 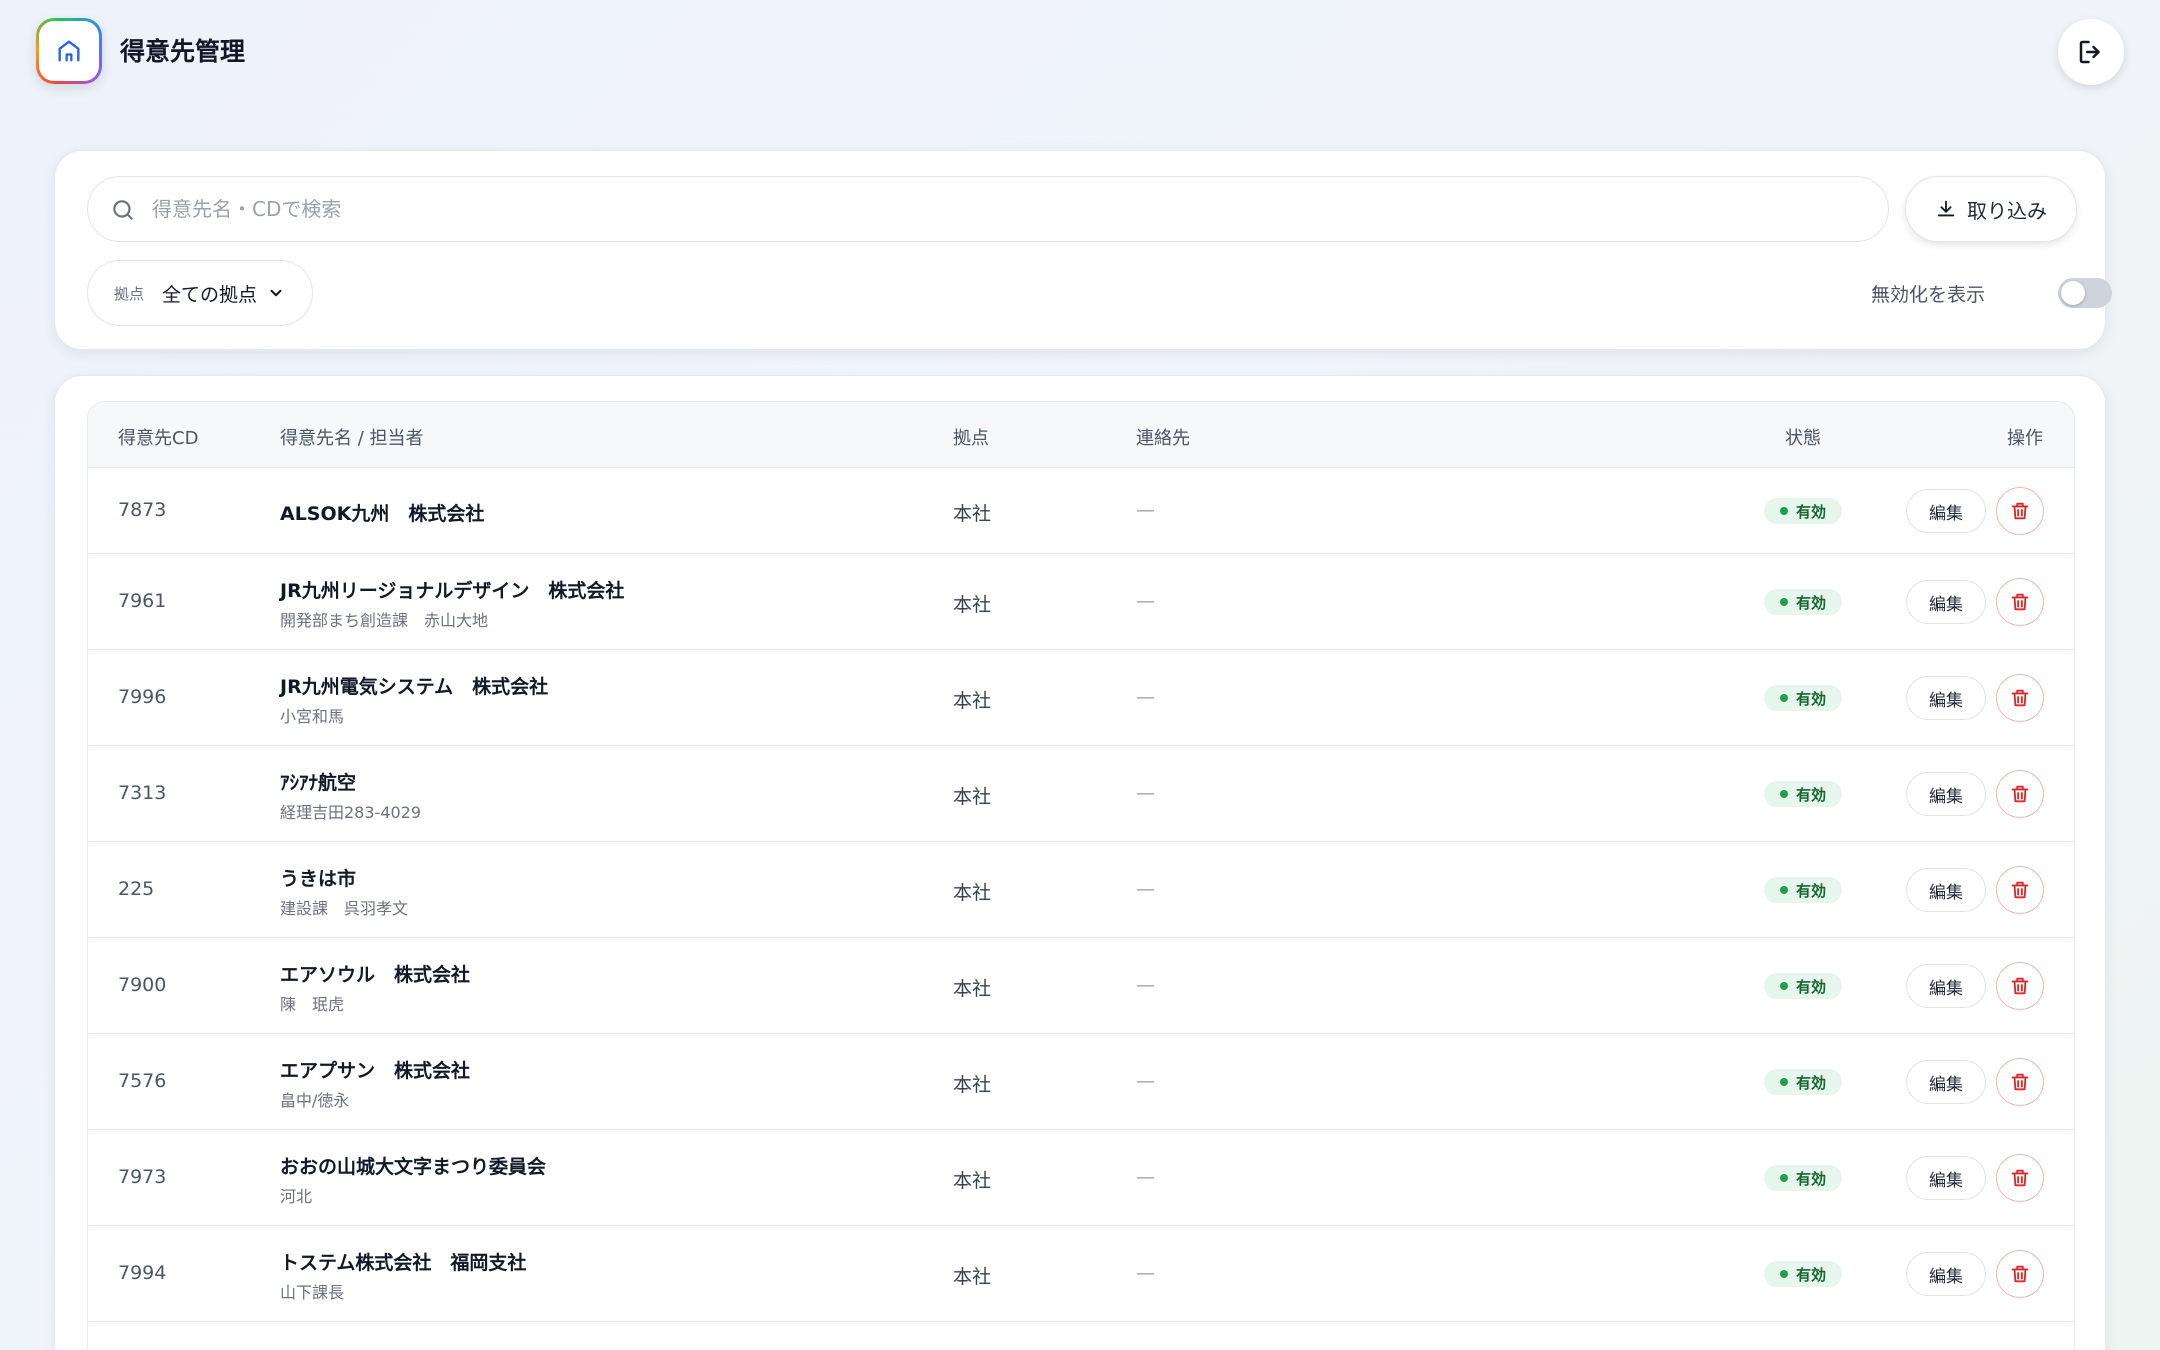 What do you see at coordinates (158, 438) in the screenshot?
I see `column-header-cd: 得意先CD` at bounding box center [158, 438].